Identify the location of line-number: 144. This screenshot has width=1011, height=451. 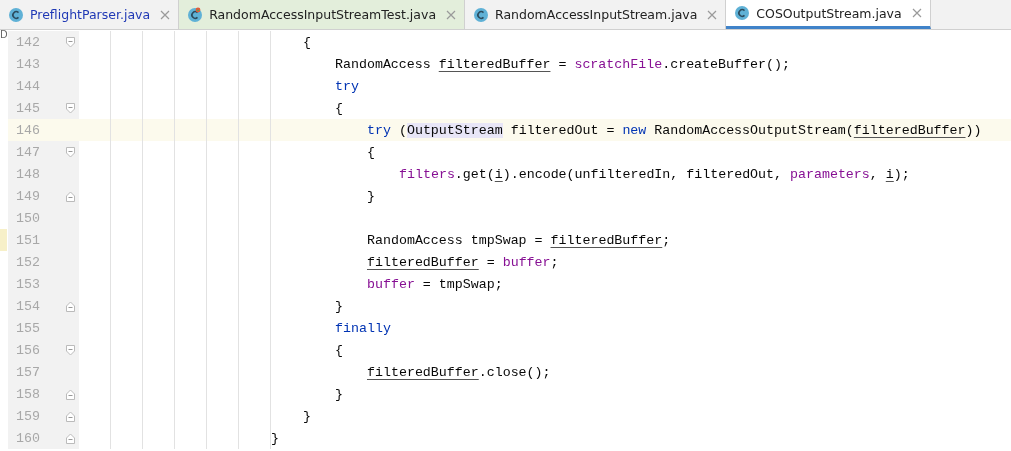
(27, 86).